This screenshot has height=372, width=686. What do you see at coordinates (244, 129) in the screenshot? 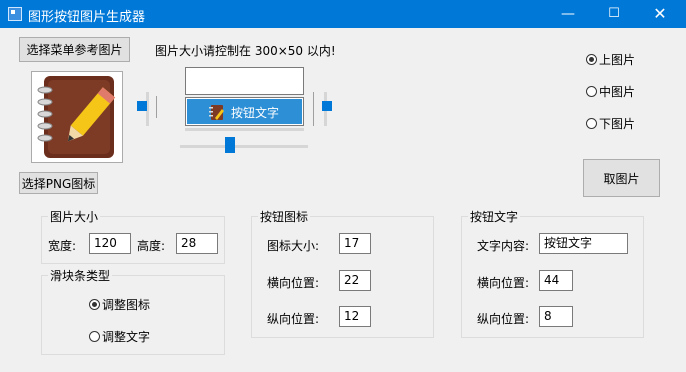
I see `preview-frame-bottom` at bounding box center [244, 129].